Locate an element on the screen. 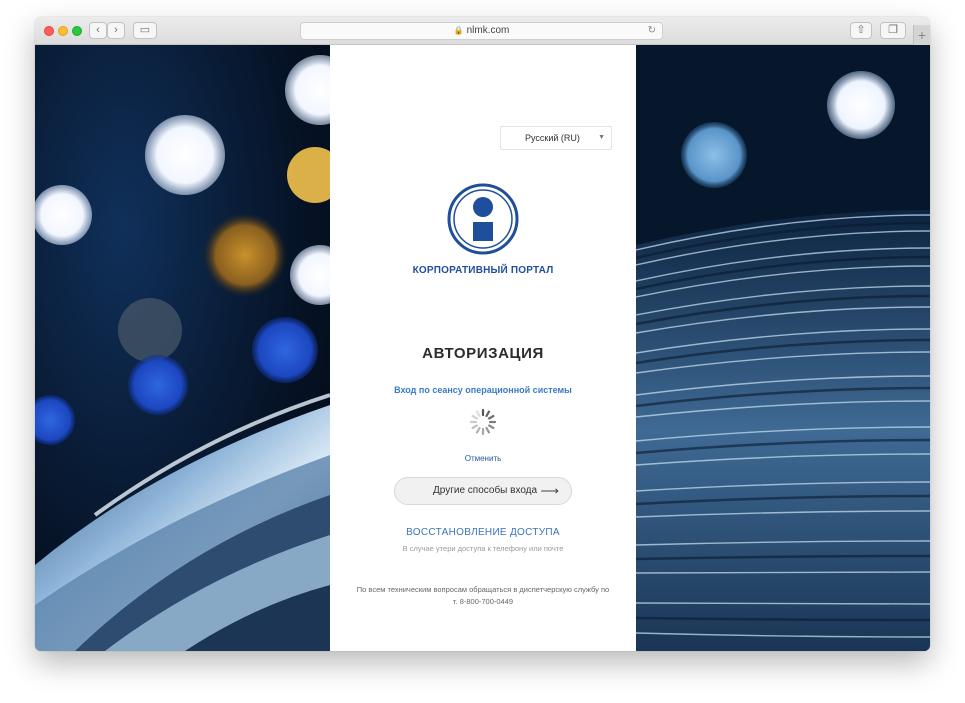 The height and width of the screenshot is (703, 965). arrow-right-icon: ⟶ is located at coordinates (549, 490).